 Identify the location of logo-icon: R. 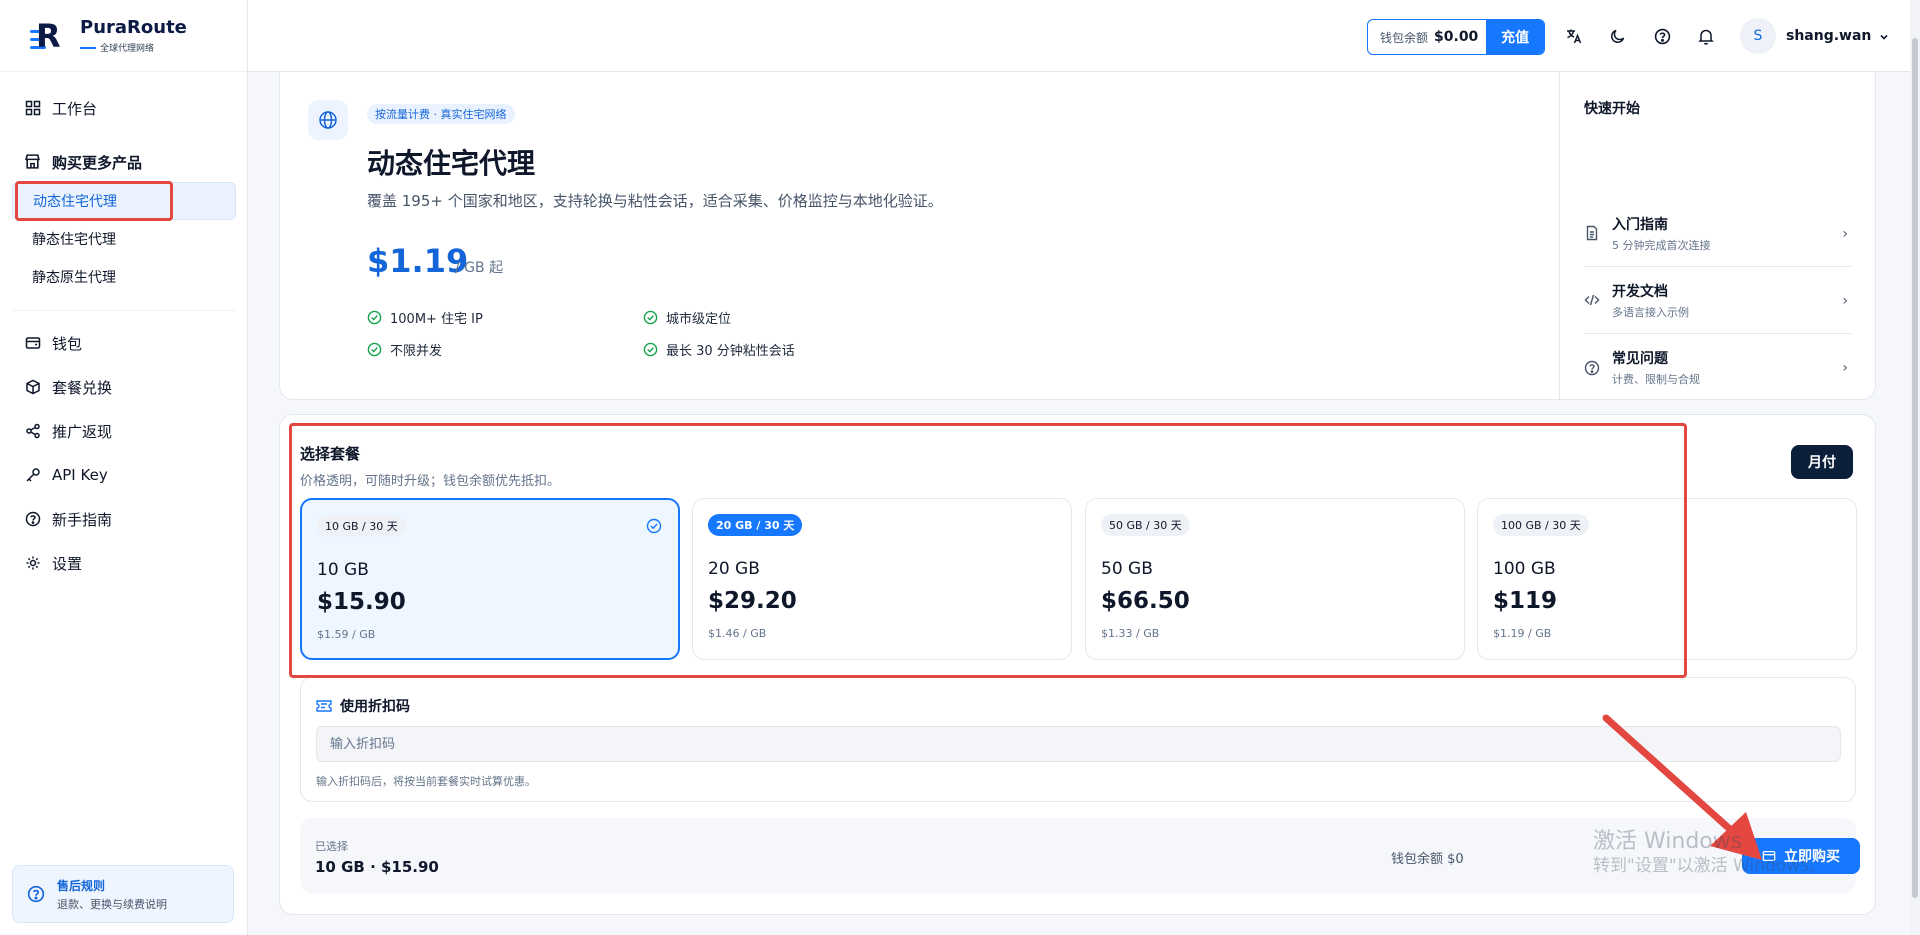
(48, 36).